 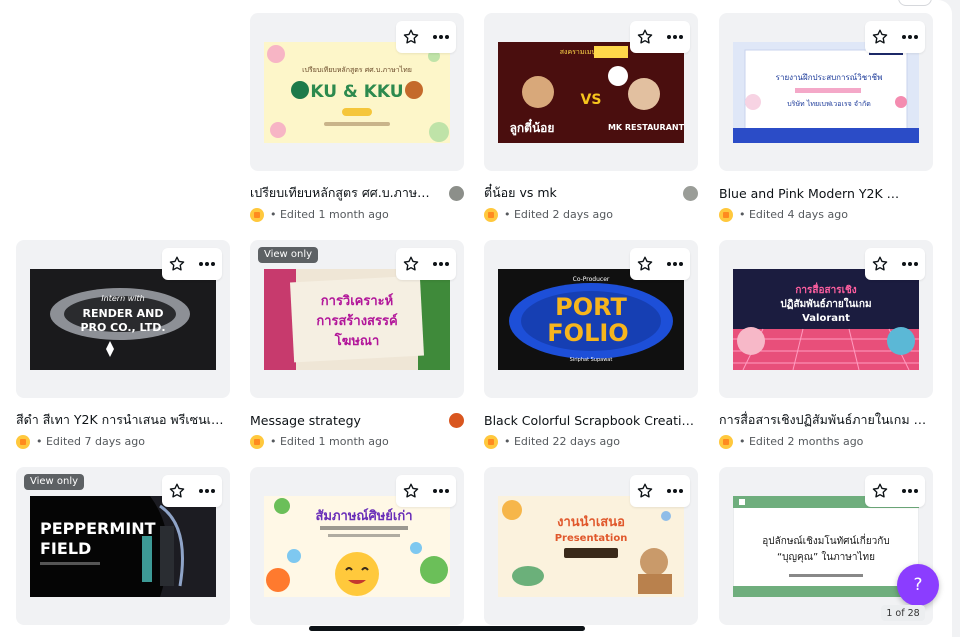 What do you see at coordinates (829, 77) in the screenshot?
I see `thumb-text: รายงานฝึกประสบการณ์วิชาชีพ` at bounding box center [829, 77].